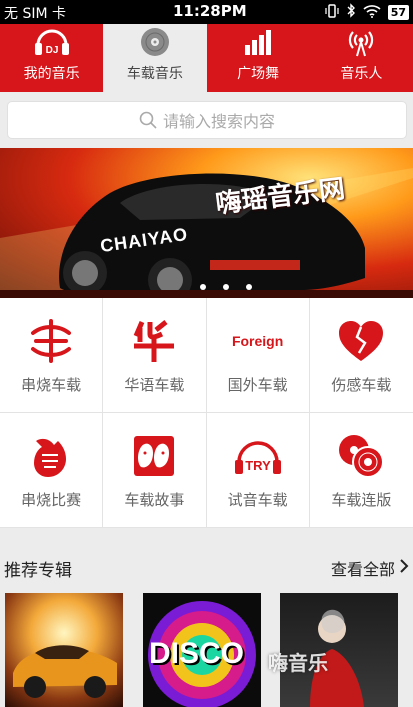  I want to click on car-album-art, so click(65, 671).